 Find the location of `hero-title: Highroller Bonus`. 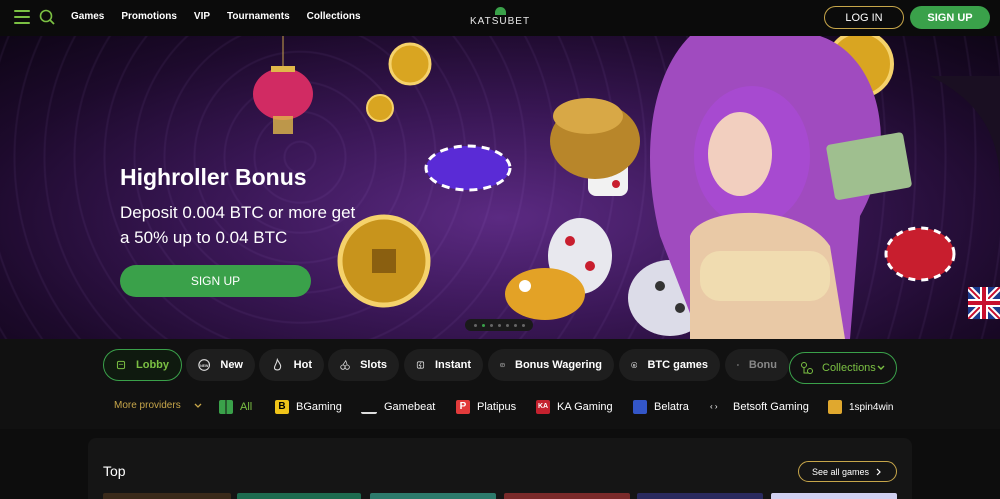

hero-title: Highroller Bonus is located at coordinates (213, 177).